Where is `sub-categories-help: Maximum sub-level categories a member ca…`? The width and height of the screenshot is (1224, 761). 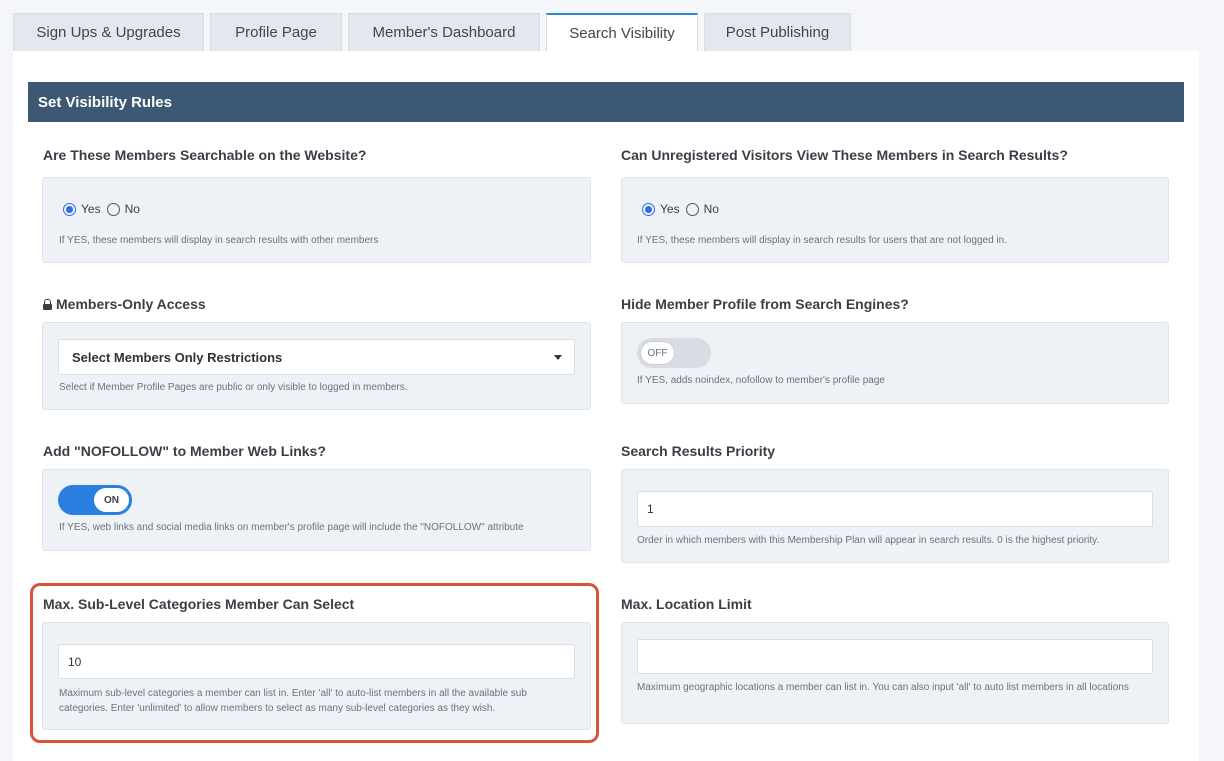
sub-categories-help: Maximum sub-level categories a member ca… is located at coordinates (293, 701).